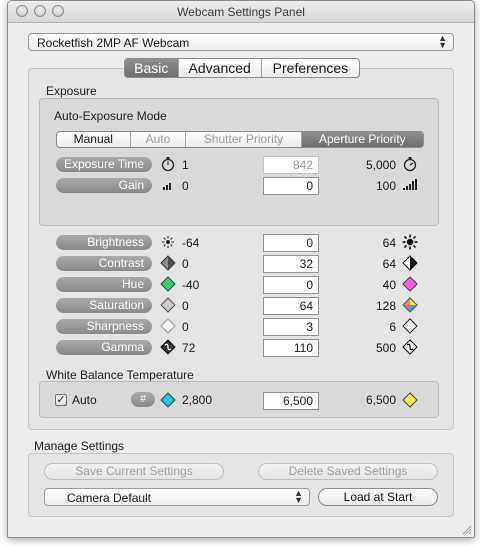 The image size is (480, 546). Describe the element at coordinates (104, 347) in the screenshot. I see `gamma-label: Gamma` at that location.